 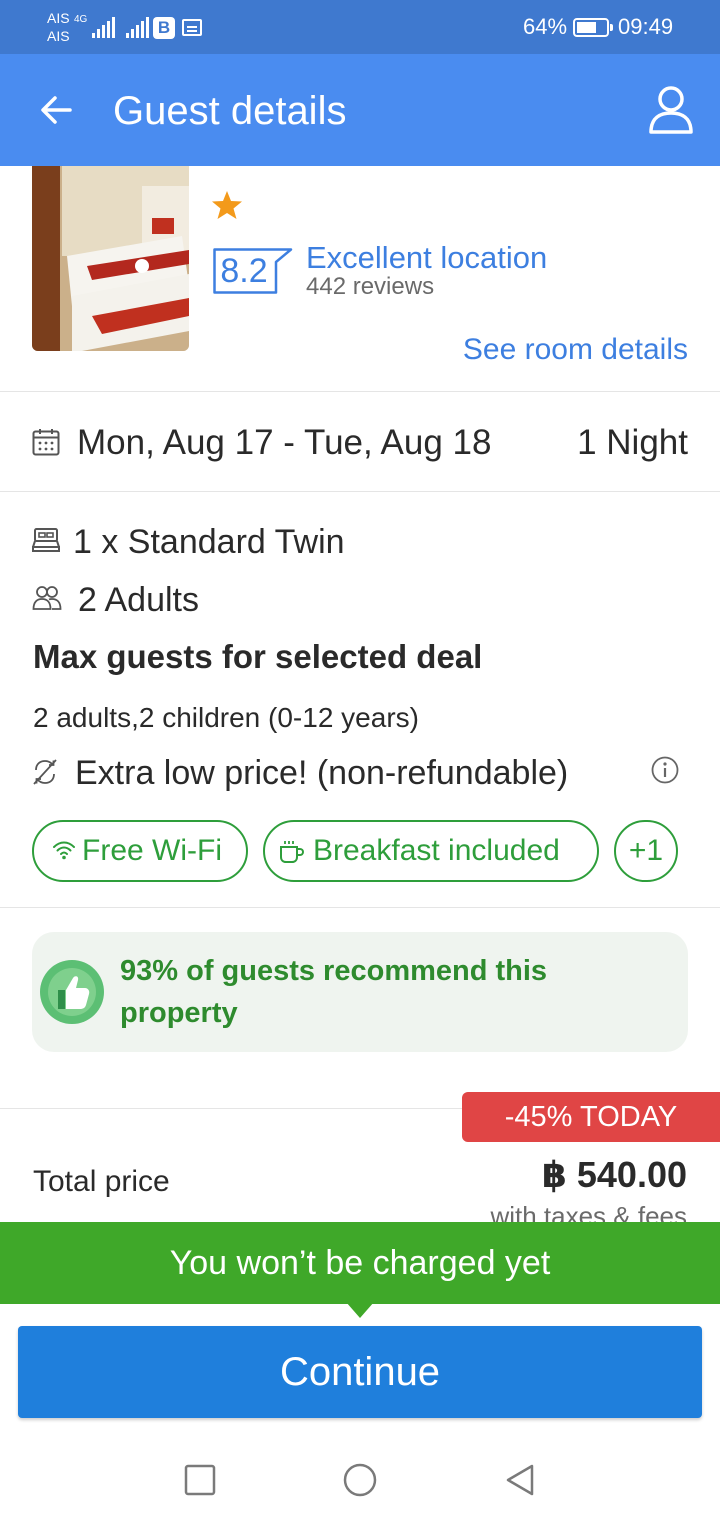 I want to click on amenity-label: +1, so click(x=646, y=850).